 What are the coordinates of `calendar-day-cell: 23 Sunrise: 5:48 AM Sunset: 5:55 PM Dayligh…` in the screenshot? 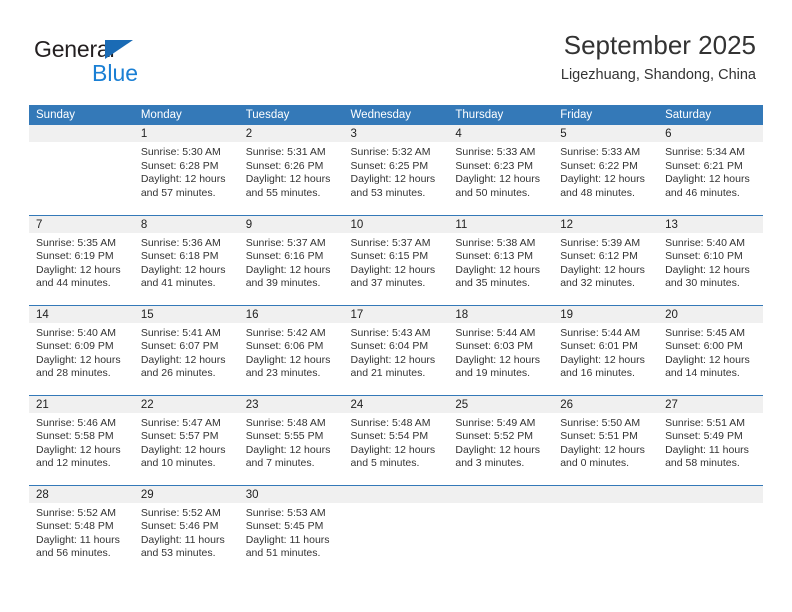 It's located at (291, 439).